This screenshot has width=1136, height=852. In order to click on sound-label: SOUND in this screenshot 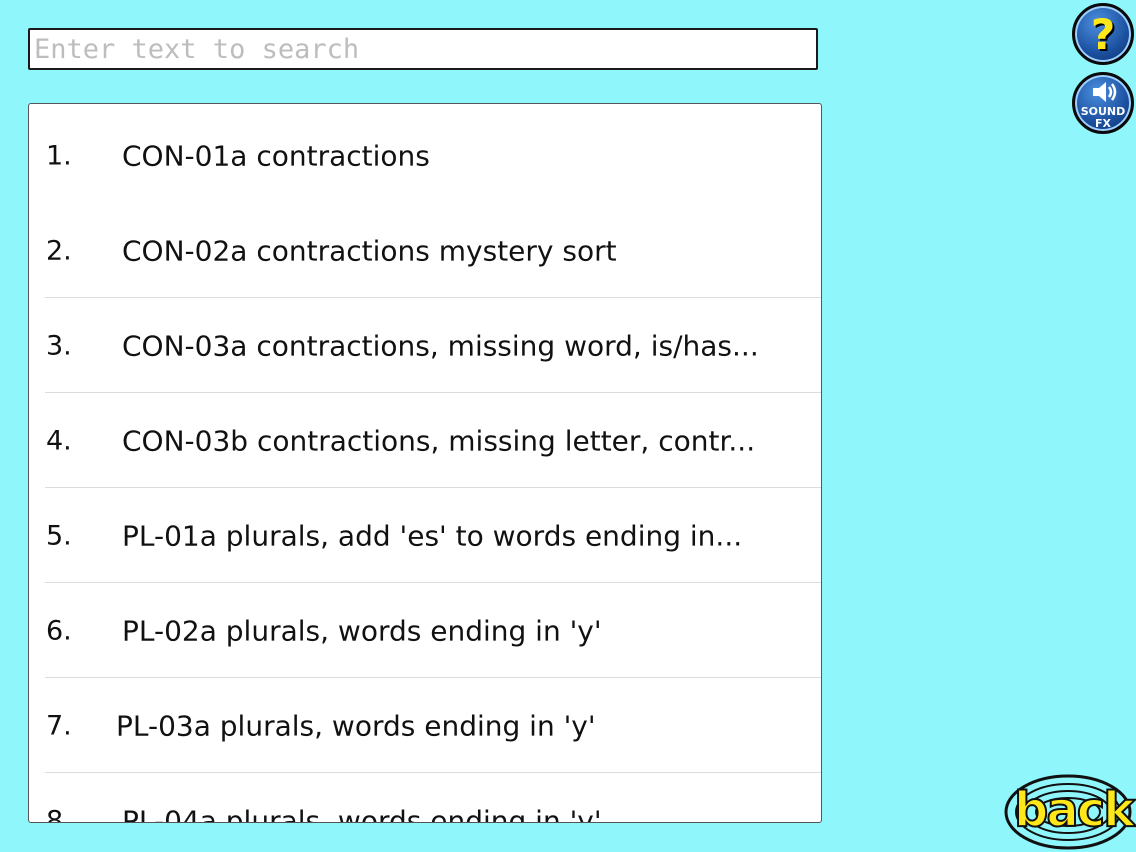, I will do `click(1103, 111)`.